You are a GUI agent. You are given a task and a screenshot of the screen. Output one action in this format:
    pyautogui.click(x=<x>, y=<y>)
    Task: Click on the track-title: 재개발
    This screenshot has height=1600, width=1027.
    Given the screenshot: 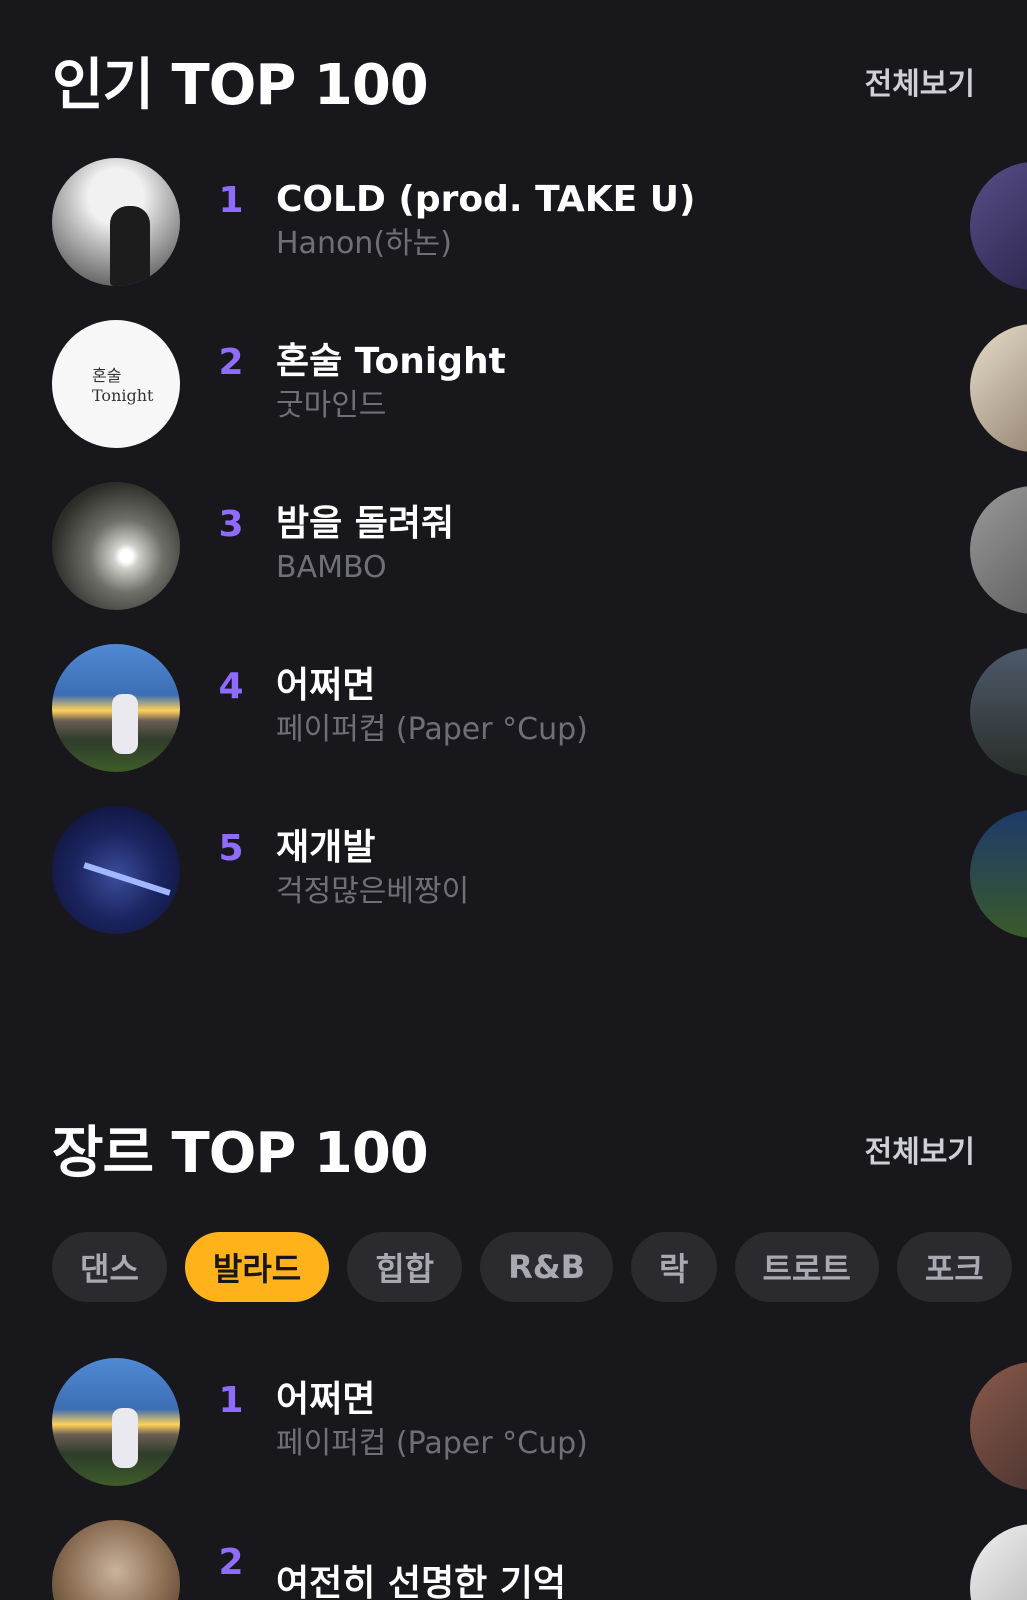 What is the action you would take?
    pyautogui.click(x=326, y=847)
    